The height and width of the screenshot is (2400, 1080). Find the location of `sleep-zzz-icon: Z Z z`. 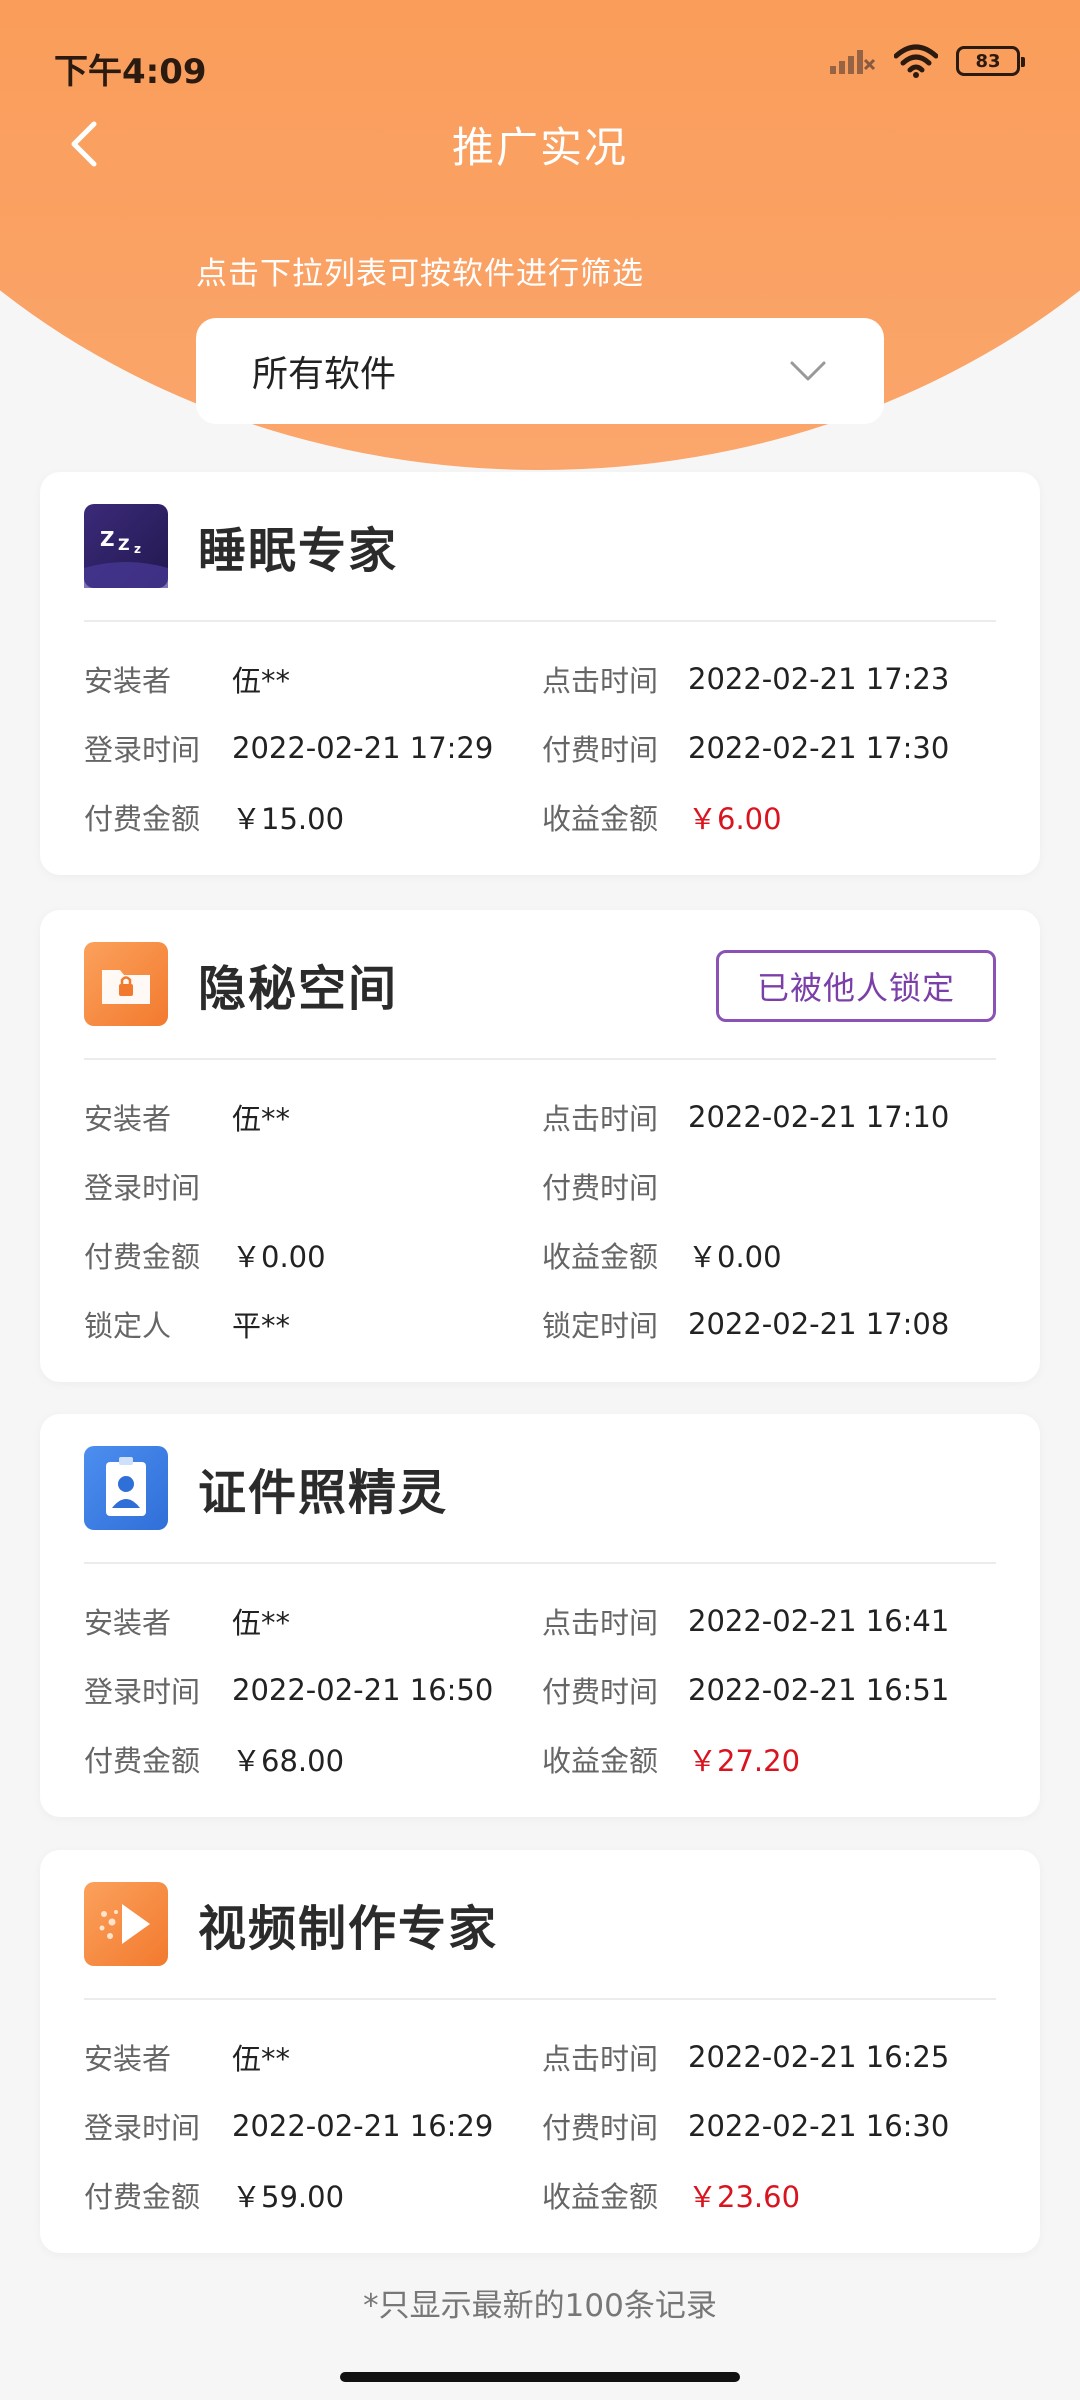

sleep-zzz-icon: Z Z z is located at coordinates (126, 546).